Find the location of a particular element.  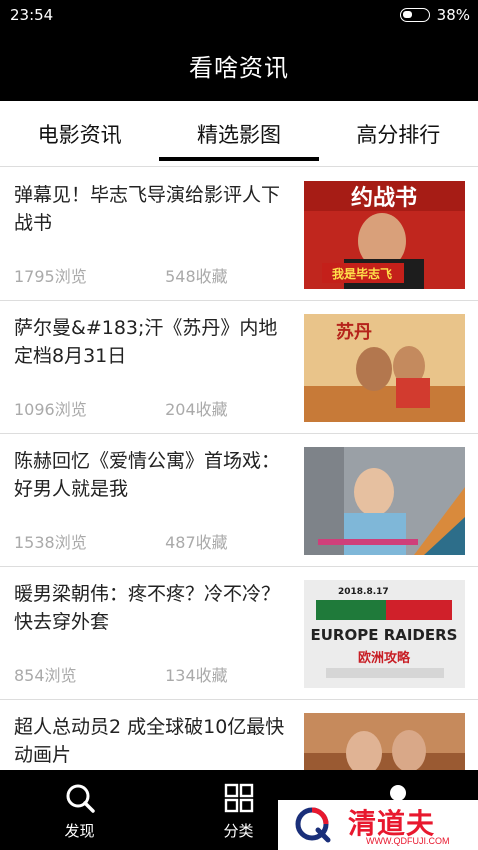

thumbnail-caption: EUROPE RAIDERS is located at coordinates (384, 635).